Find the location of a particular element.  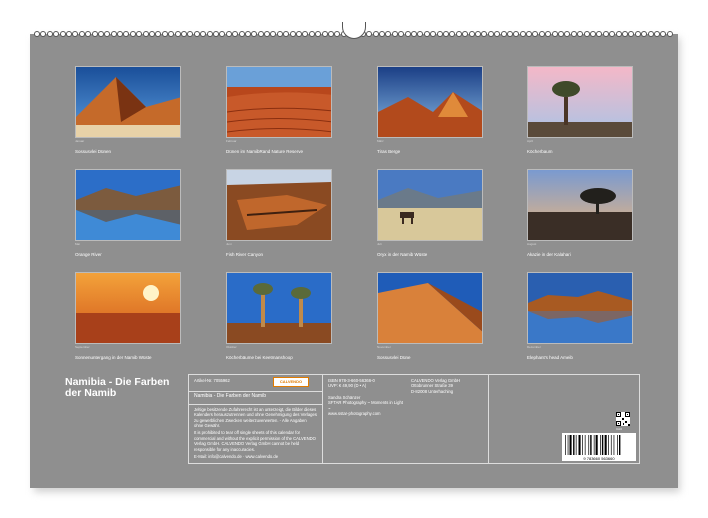

price: UVP: € 49,90 (D • A) is located at coordinates (347, 386).